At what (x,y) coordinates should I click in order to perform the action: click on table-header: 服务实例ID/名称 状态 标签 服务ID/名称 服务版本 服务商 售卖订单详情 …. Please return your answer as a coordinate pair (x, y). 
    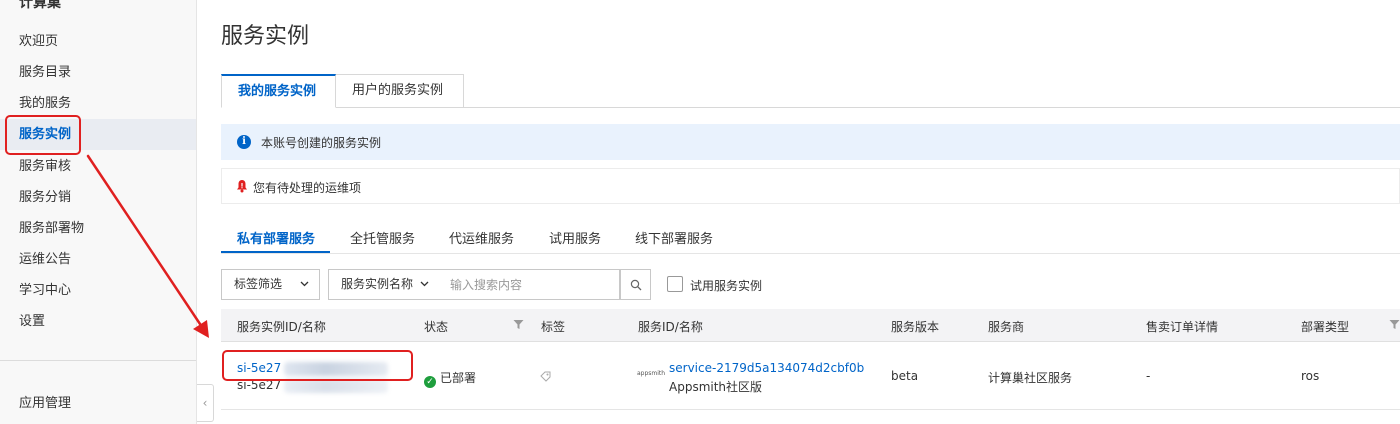
    Looking at the image, I should click on (810, 325).